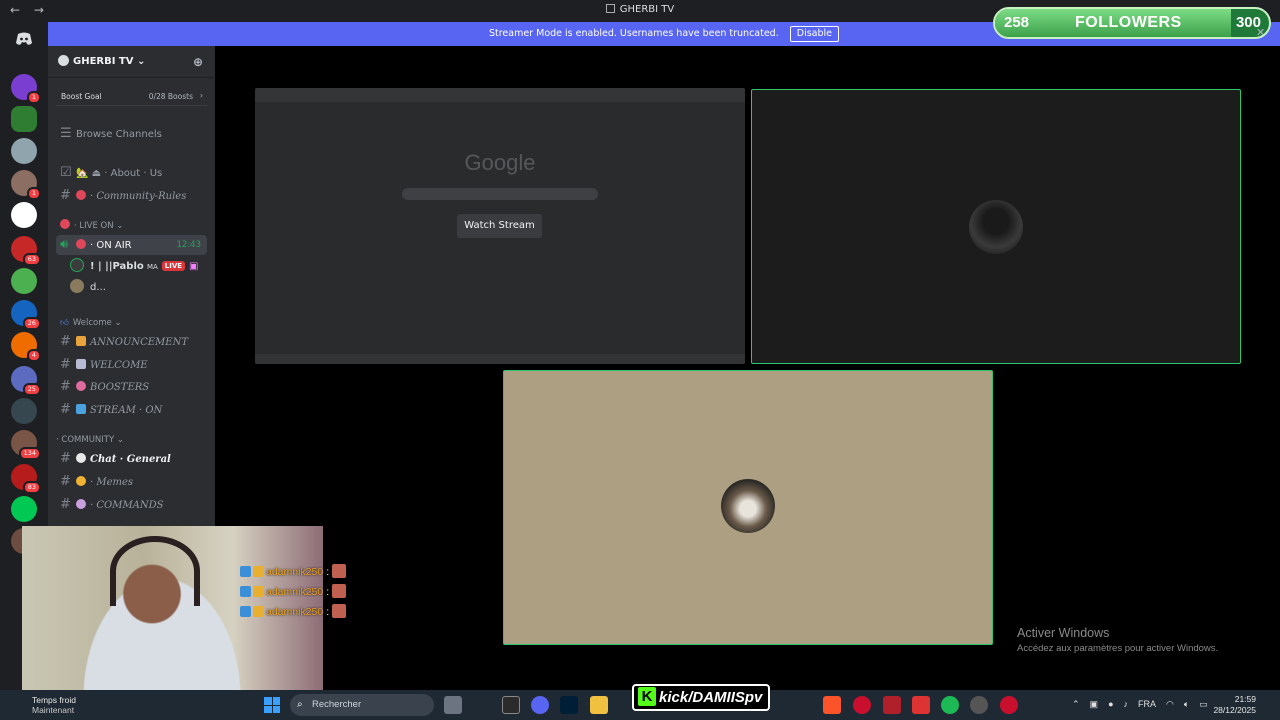 Image resolution: width=1280 pixels, height=720 pixels. I want to click on voice-channel-on-air: 🔊︎ · ON AIR 12:43, so click(131, 245).